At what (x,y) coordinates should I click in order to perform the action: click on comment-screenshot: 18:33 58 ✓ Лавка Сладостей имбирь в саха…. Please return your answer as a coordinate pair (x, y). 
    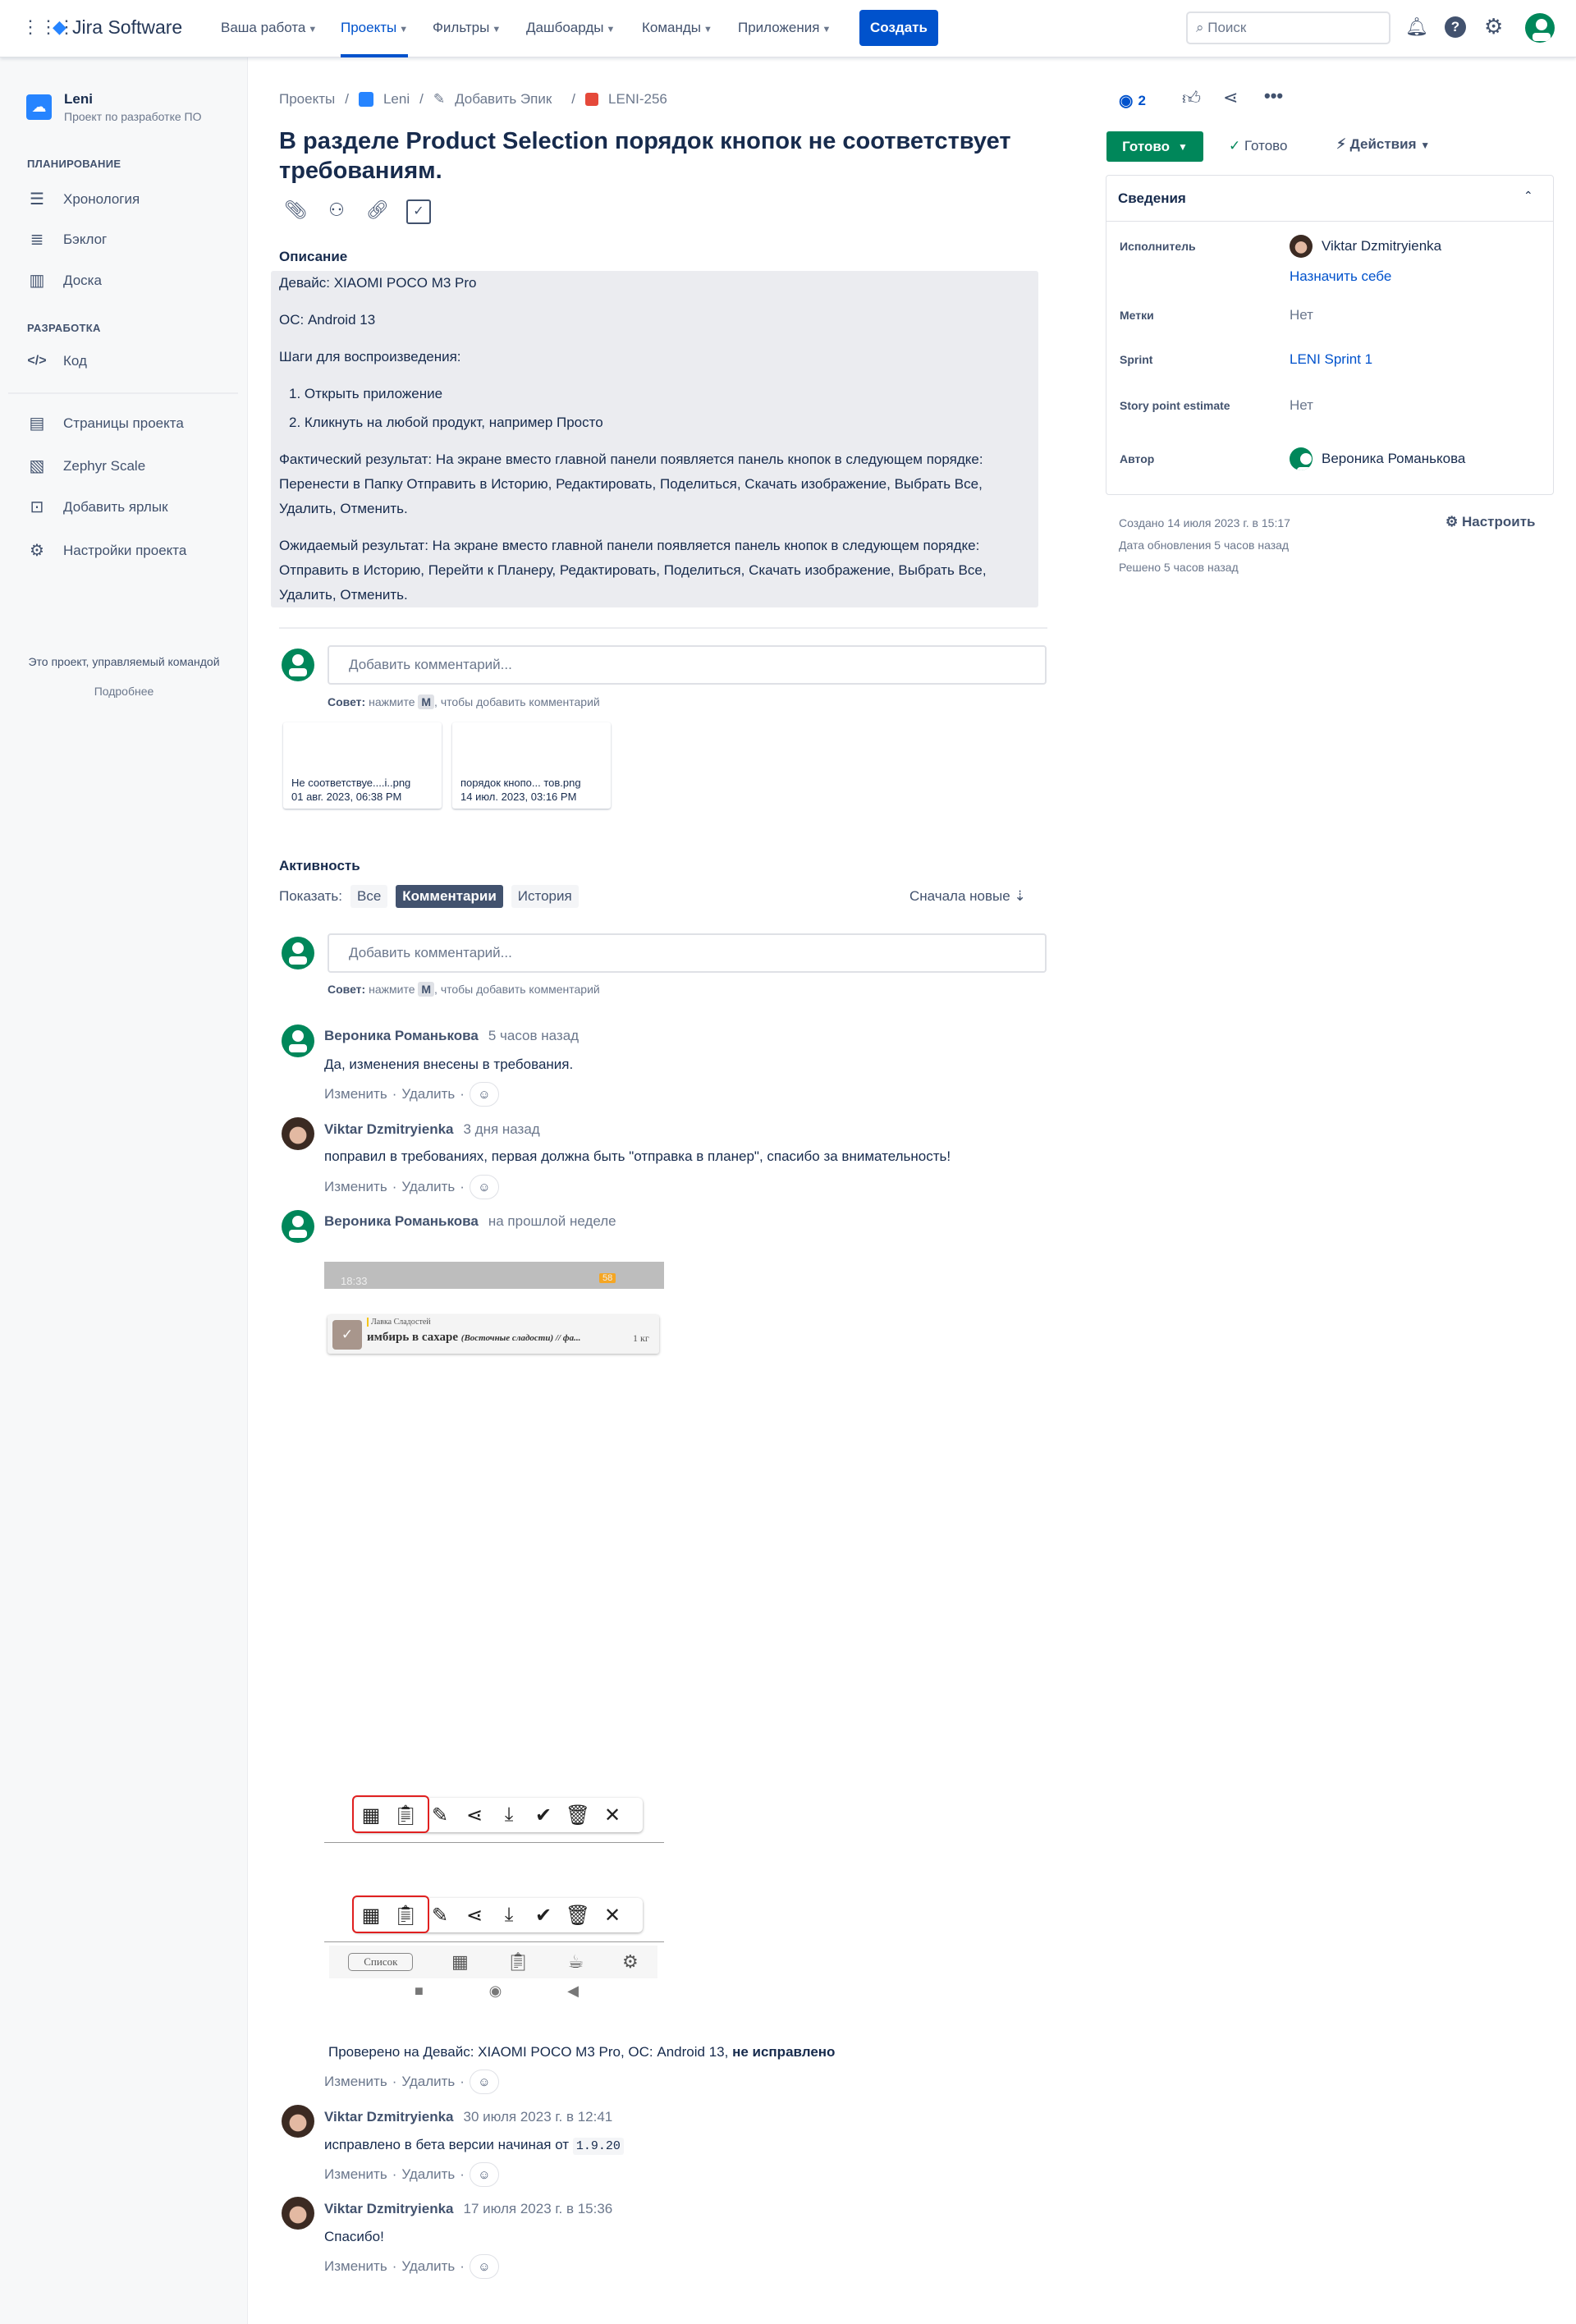
    Looking at the image, I should click on (494, 1631).